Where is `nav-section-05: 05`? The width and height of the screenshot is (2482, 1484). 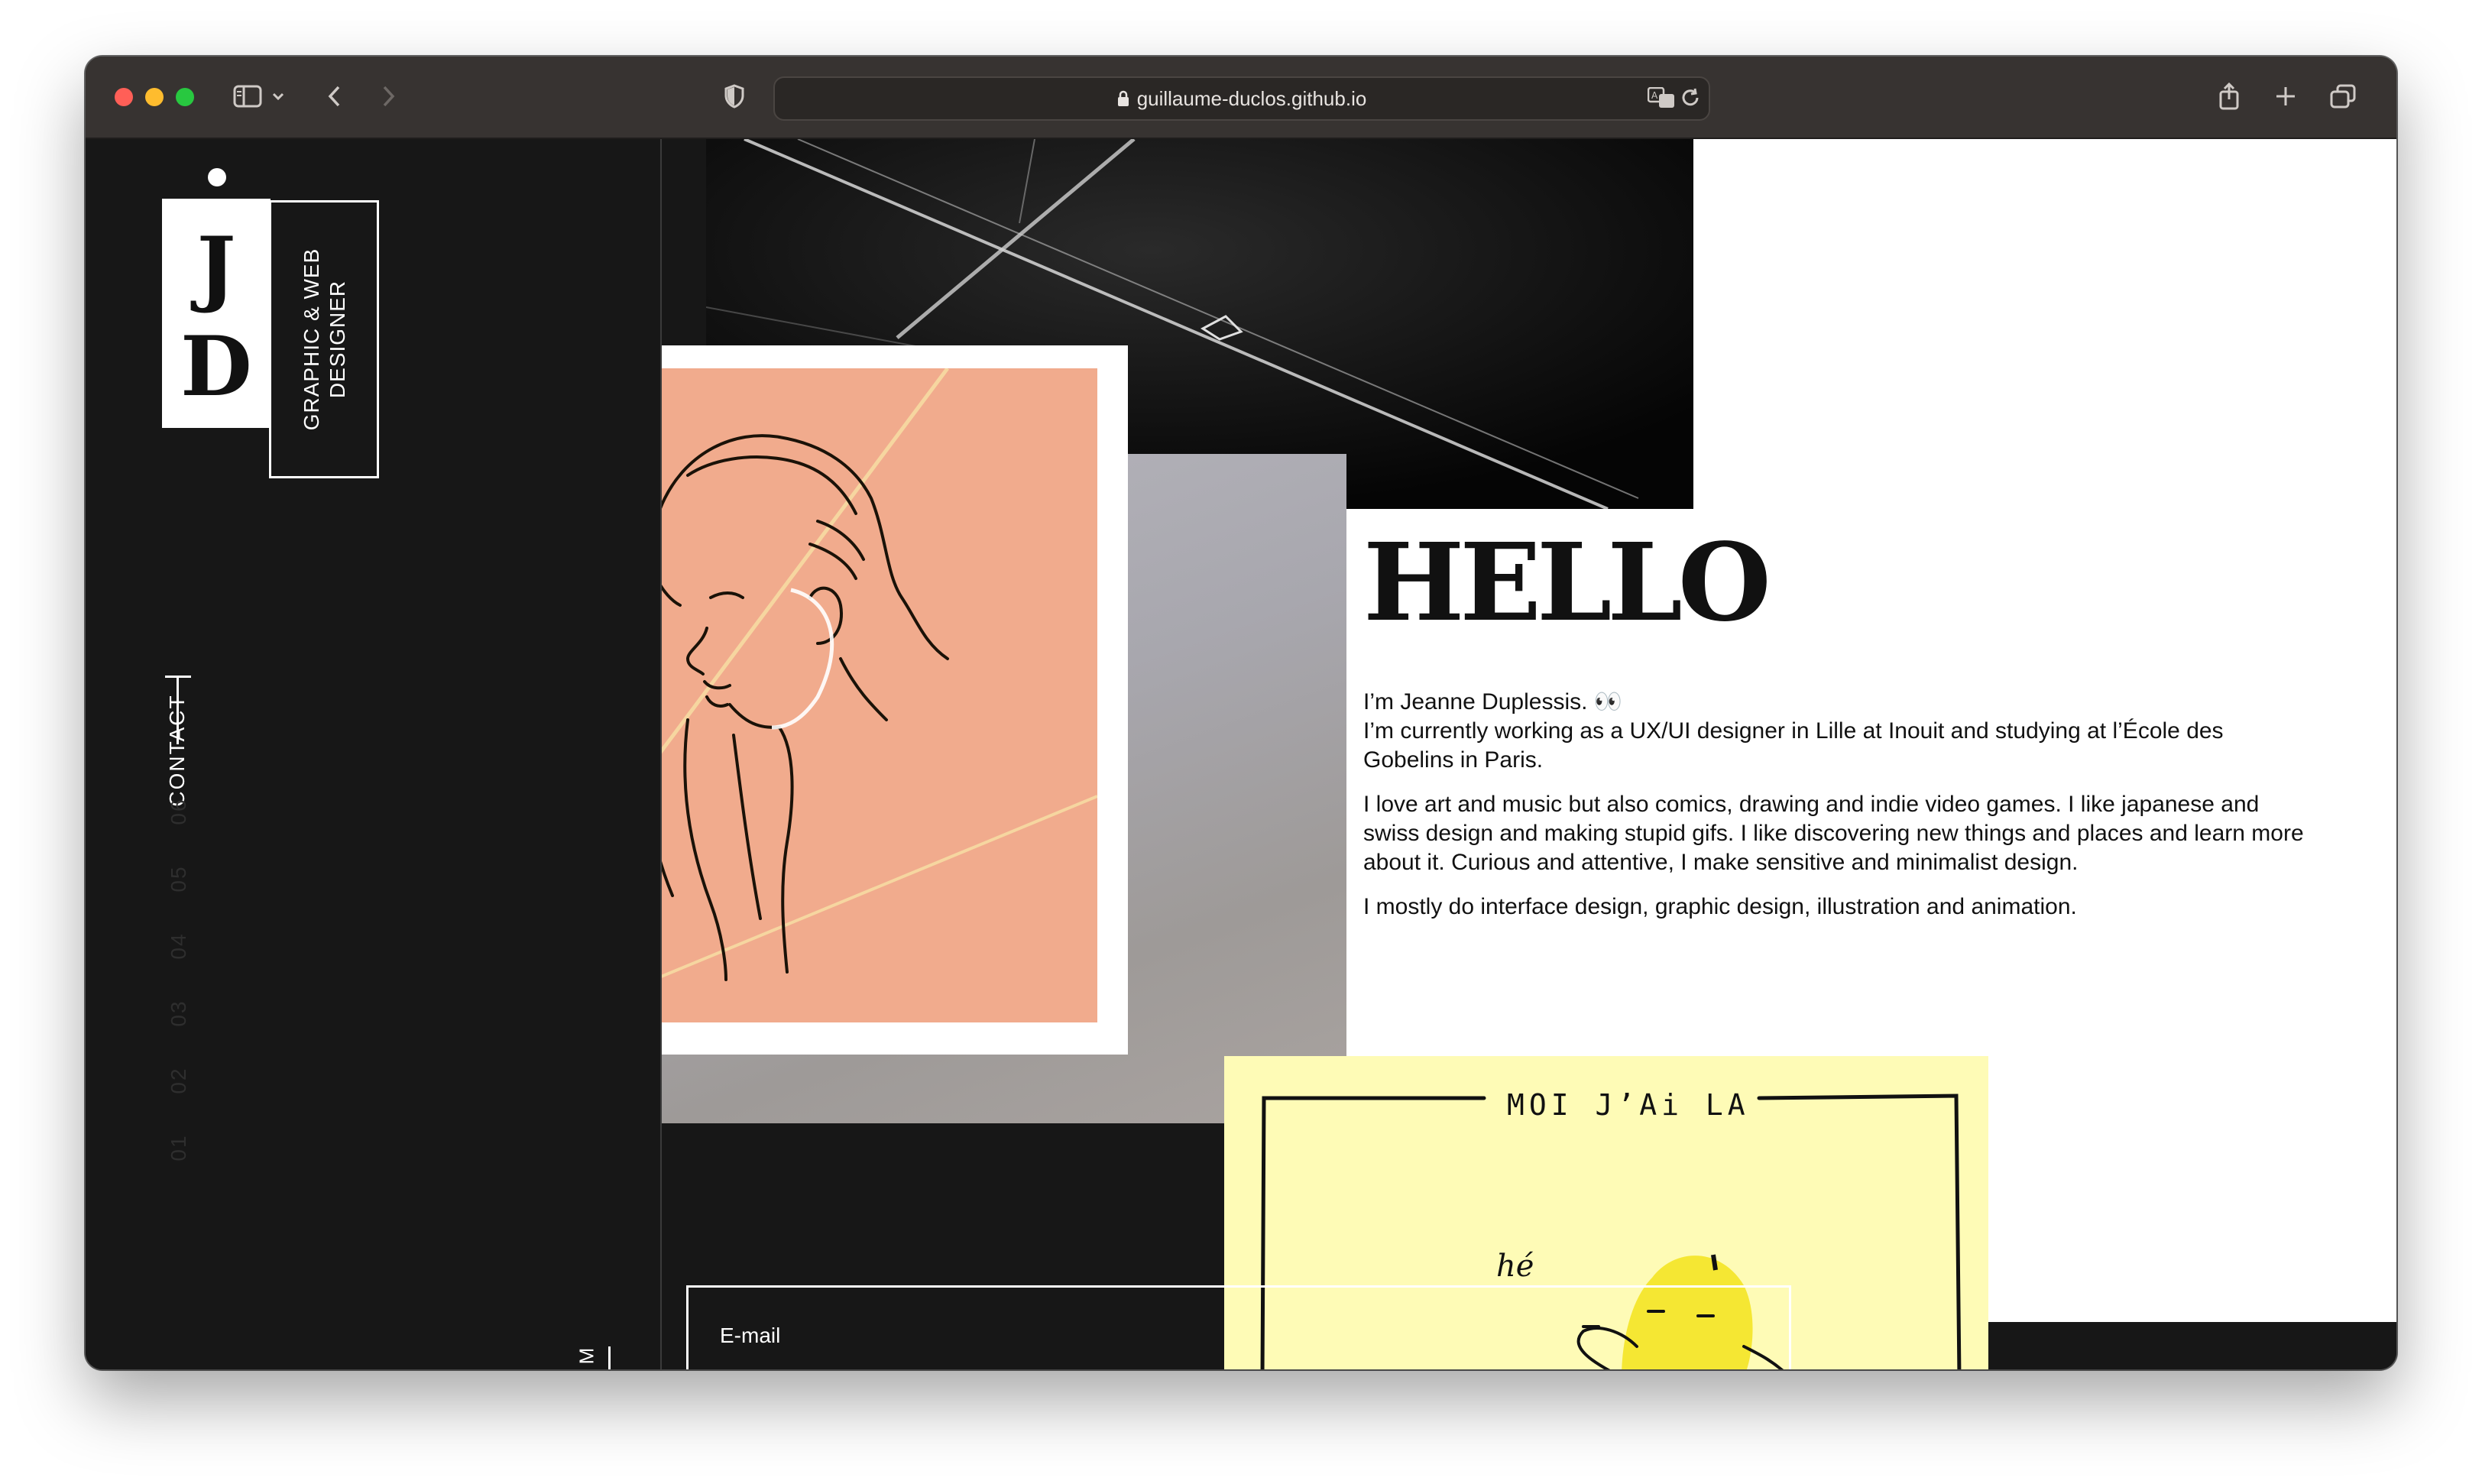 nav-section-05: 05 is located at coordinates (179, 879).